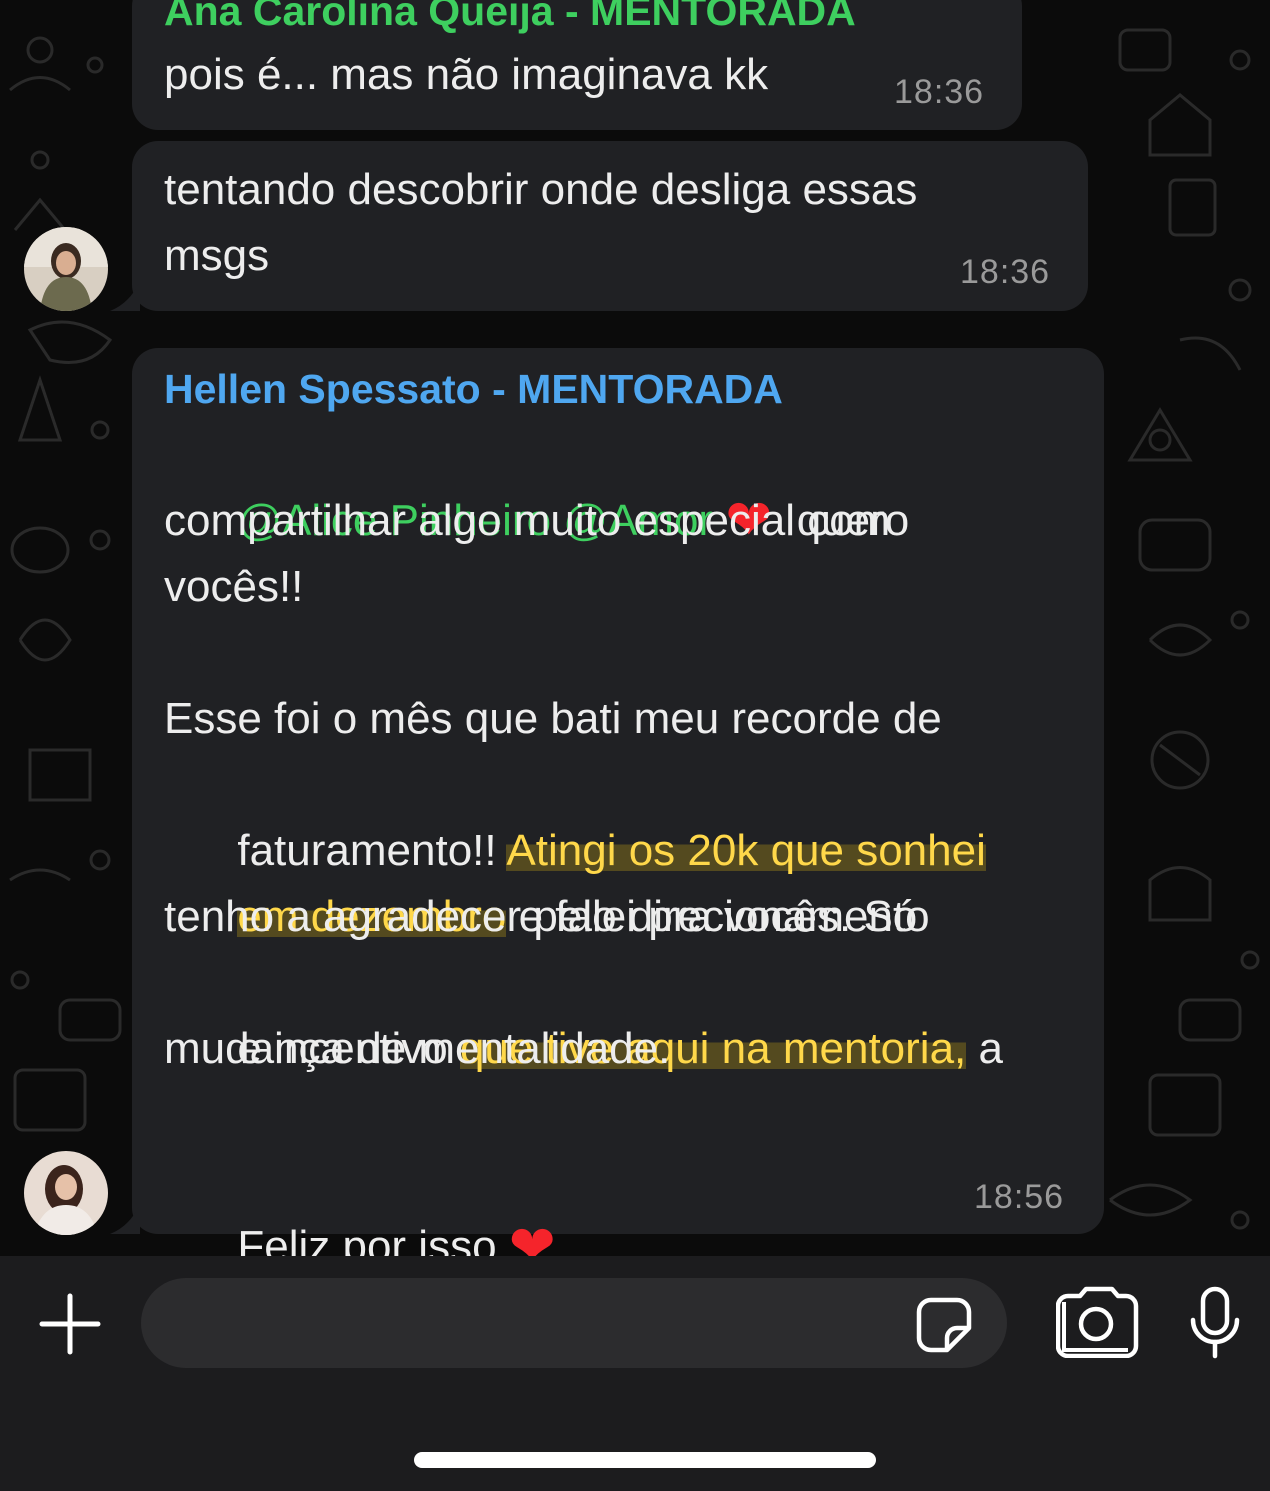 This screenshot has width=1270, height=1491. Describe the element at coordinates (473, 389) in the screenshot. I see `sender-name: Hellen Spessato - MENTORADA` at that location.